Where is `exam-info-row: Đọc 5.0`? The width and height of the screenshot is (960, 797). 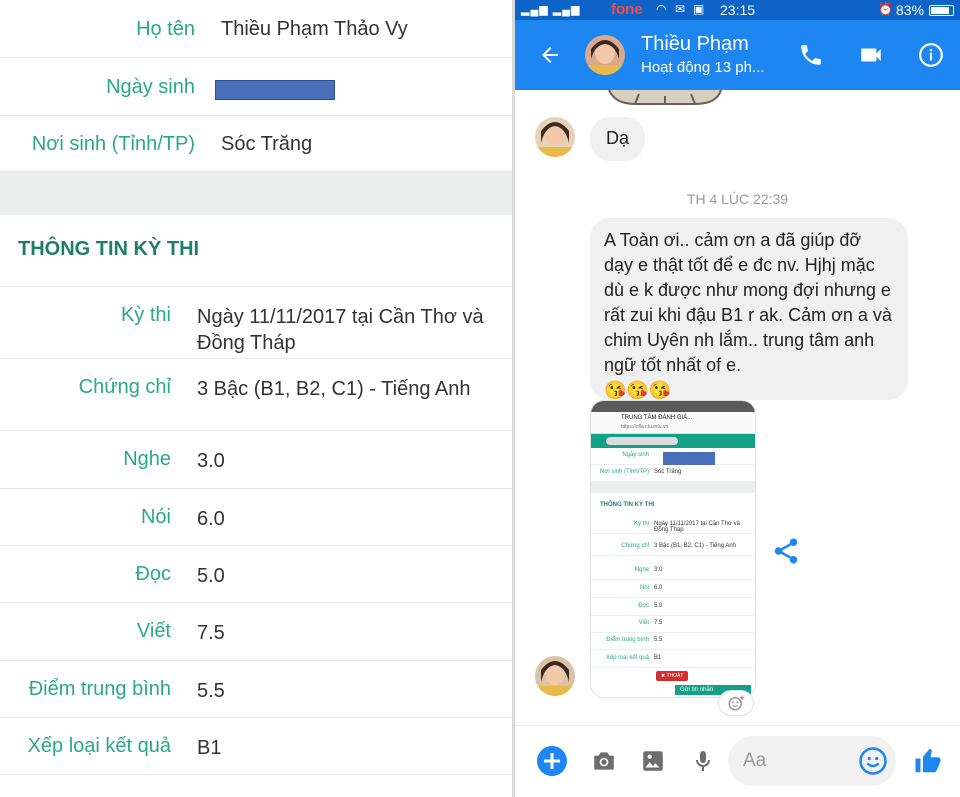 exam-info-row: Đọc 5.0 is located at coordinates (256, 574).